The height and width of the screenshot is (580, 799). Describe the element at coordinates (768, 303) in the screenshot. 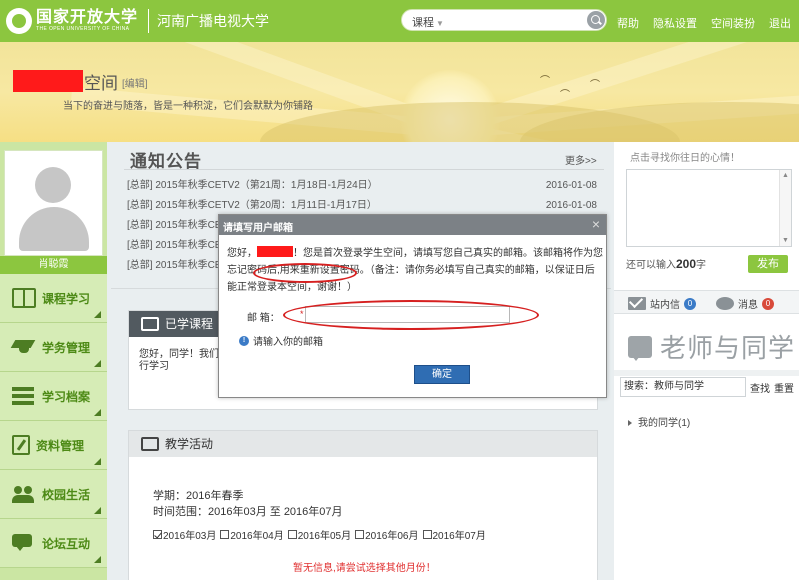

I see `notification-count-badge: 0` at that location.